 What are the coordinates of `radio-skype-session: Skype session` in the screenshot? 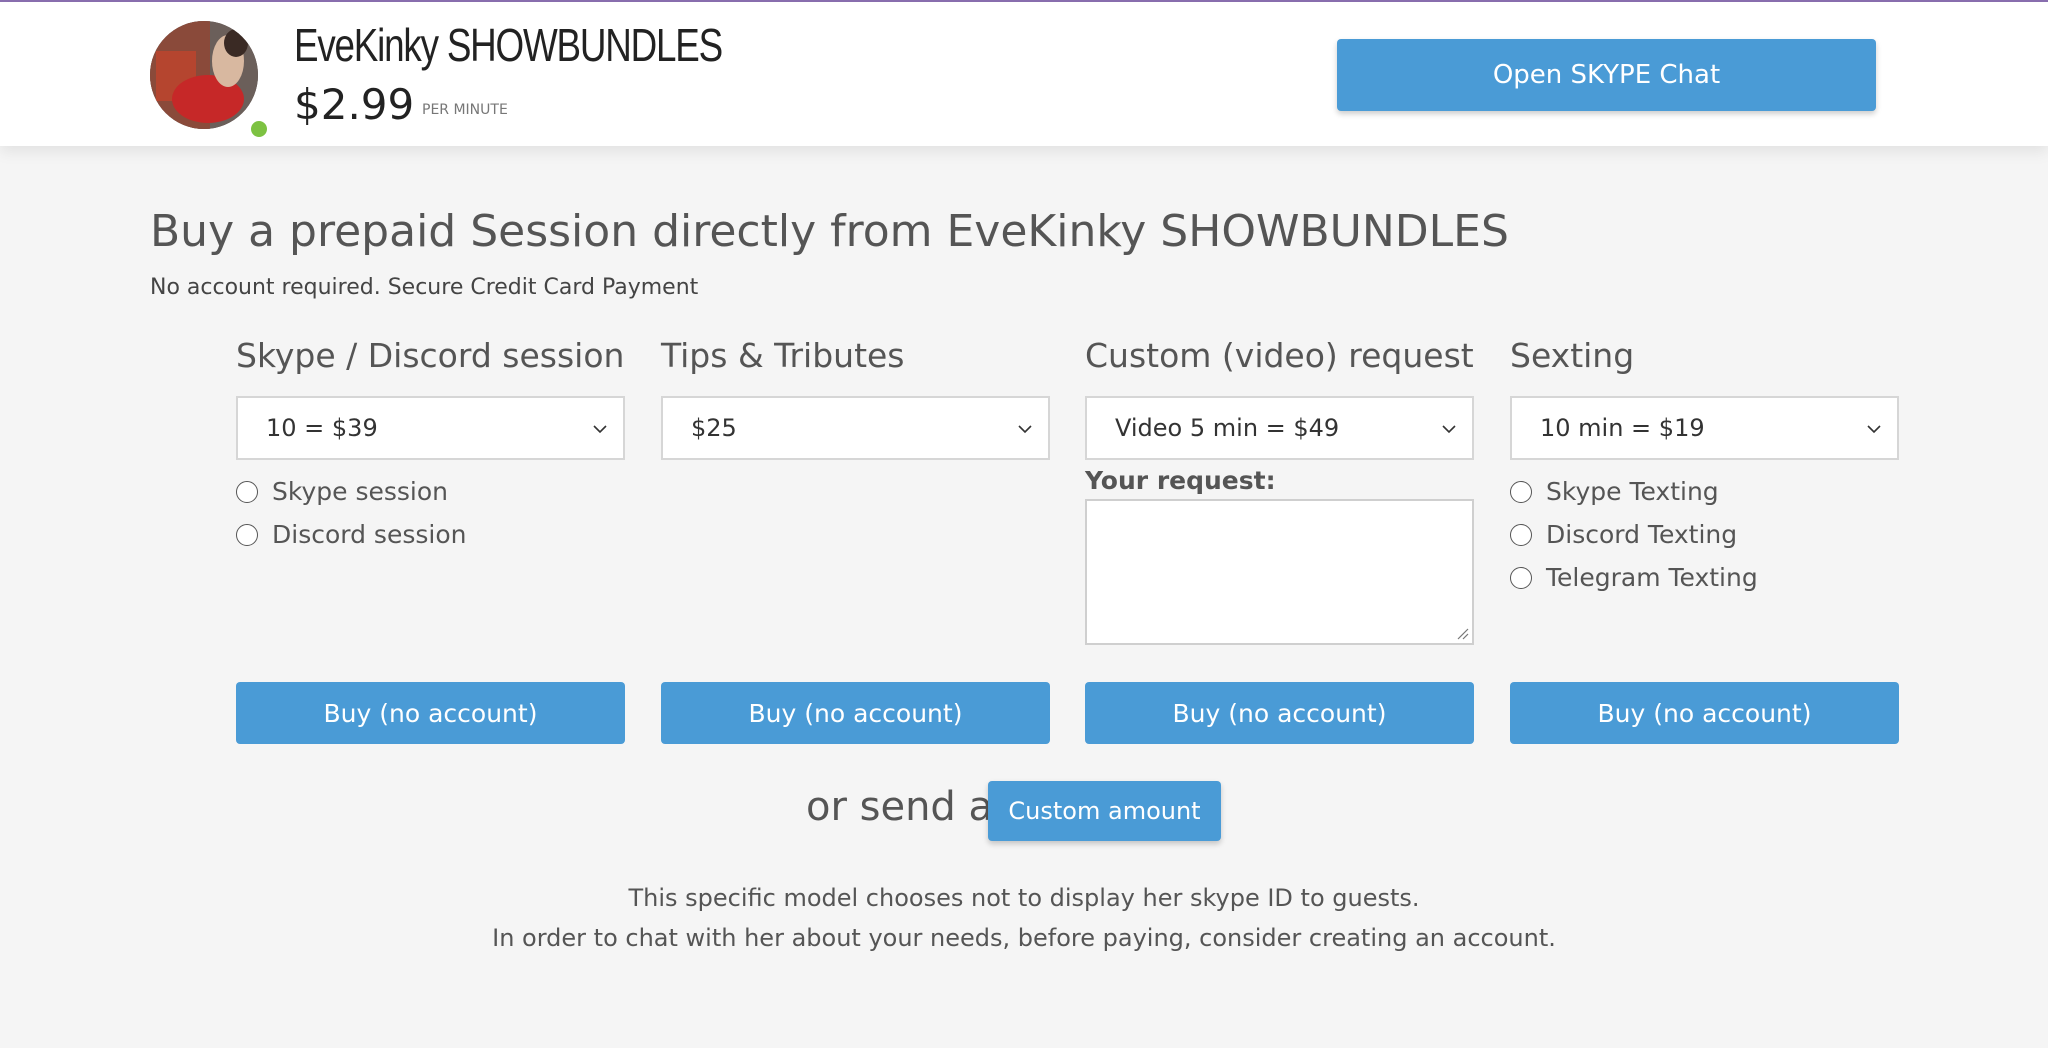 It's located at (430, 491).